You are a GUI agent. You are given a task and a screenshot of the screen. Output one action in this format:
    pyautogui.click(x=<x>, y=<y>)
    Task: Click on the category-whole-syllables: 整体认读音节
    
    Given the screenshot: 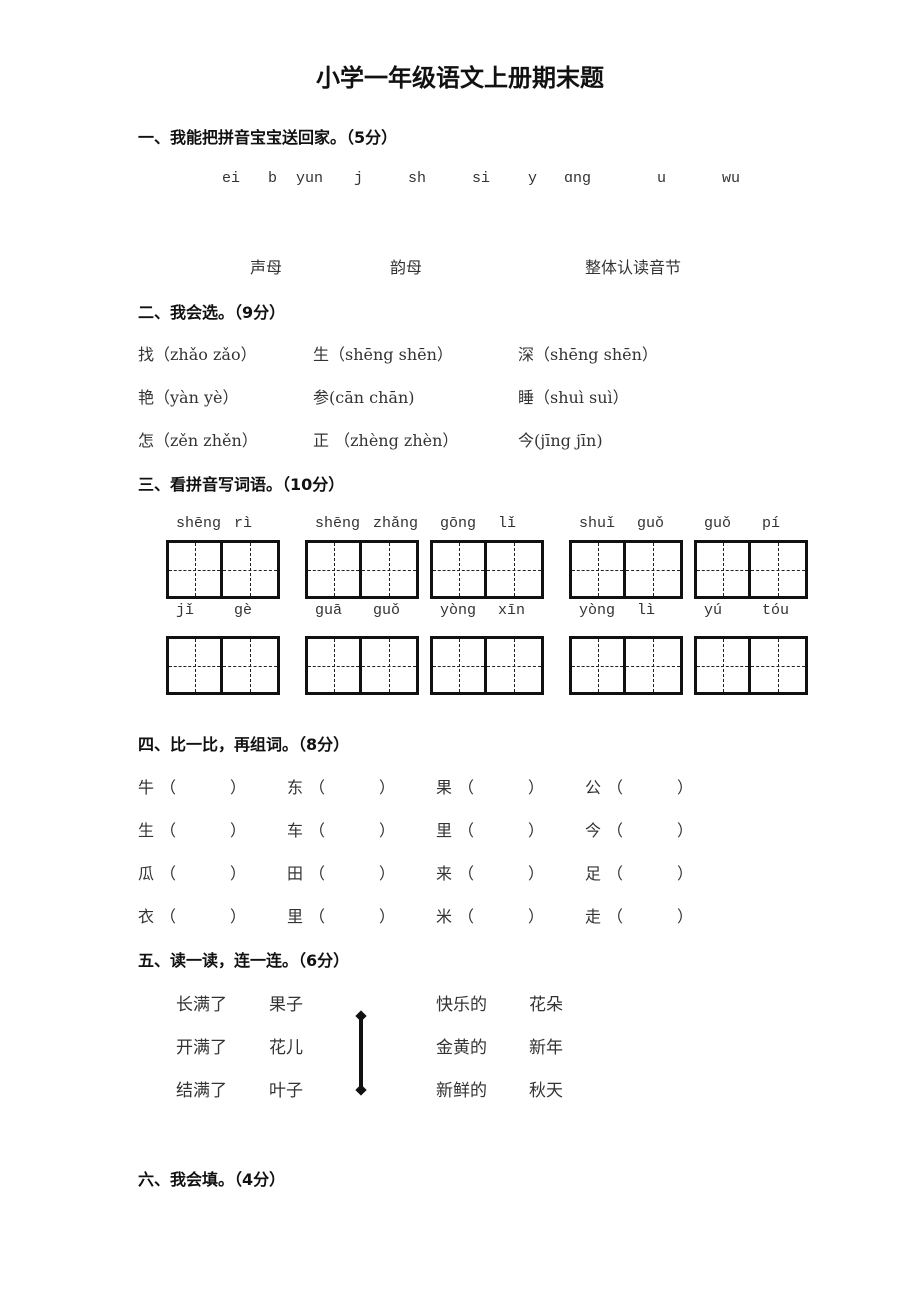 What is the action you would take?
    pyautogui.click(x=633, y=267)
    